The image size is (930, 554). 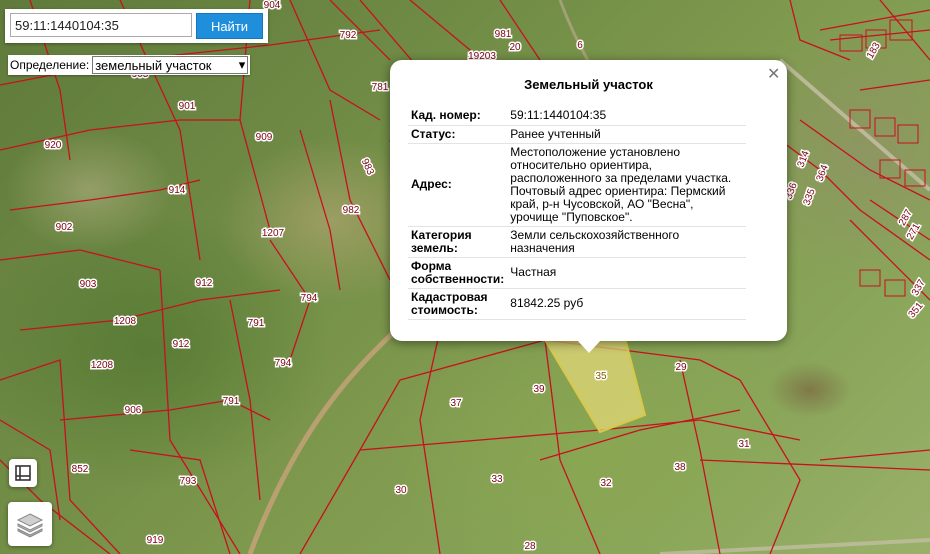 I want to click on definition-select: земельный участок ▾, so click(x=170, y=65).